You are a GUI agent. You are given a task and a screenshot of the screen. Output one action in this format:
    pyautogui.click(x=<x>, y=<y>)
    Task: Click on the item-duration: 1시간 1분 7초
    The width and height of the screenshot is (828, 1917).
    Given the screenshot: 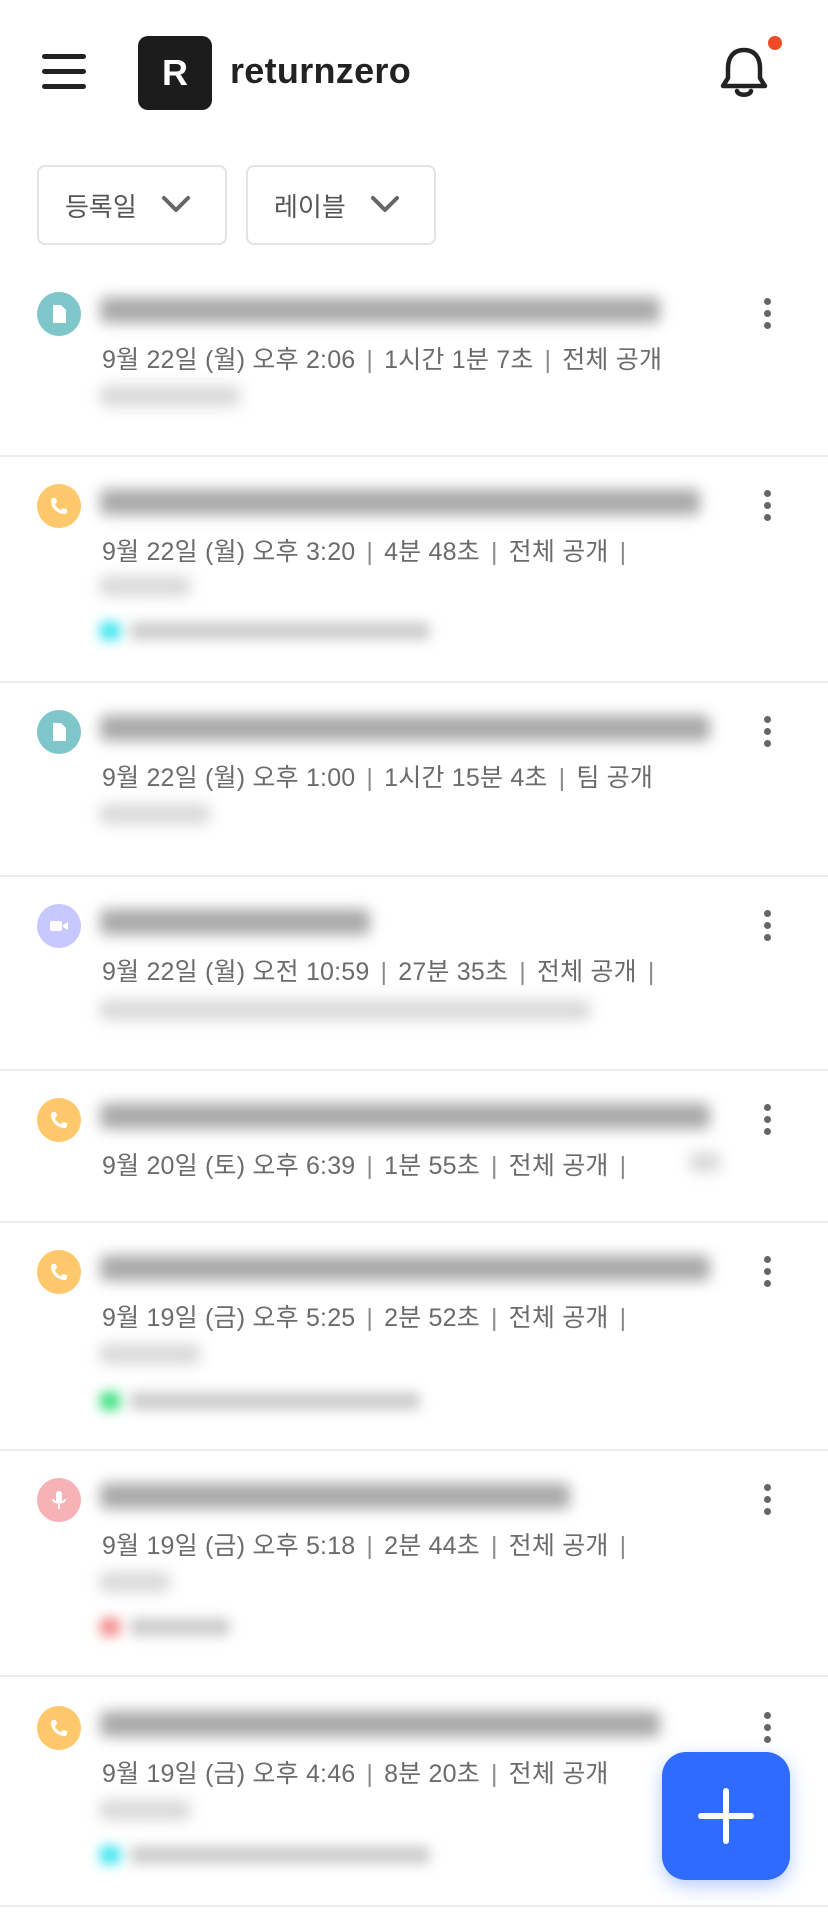 What is the action you would take?
    pyautogui.click(x=459, y=360)
    